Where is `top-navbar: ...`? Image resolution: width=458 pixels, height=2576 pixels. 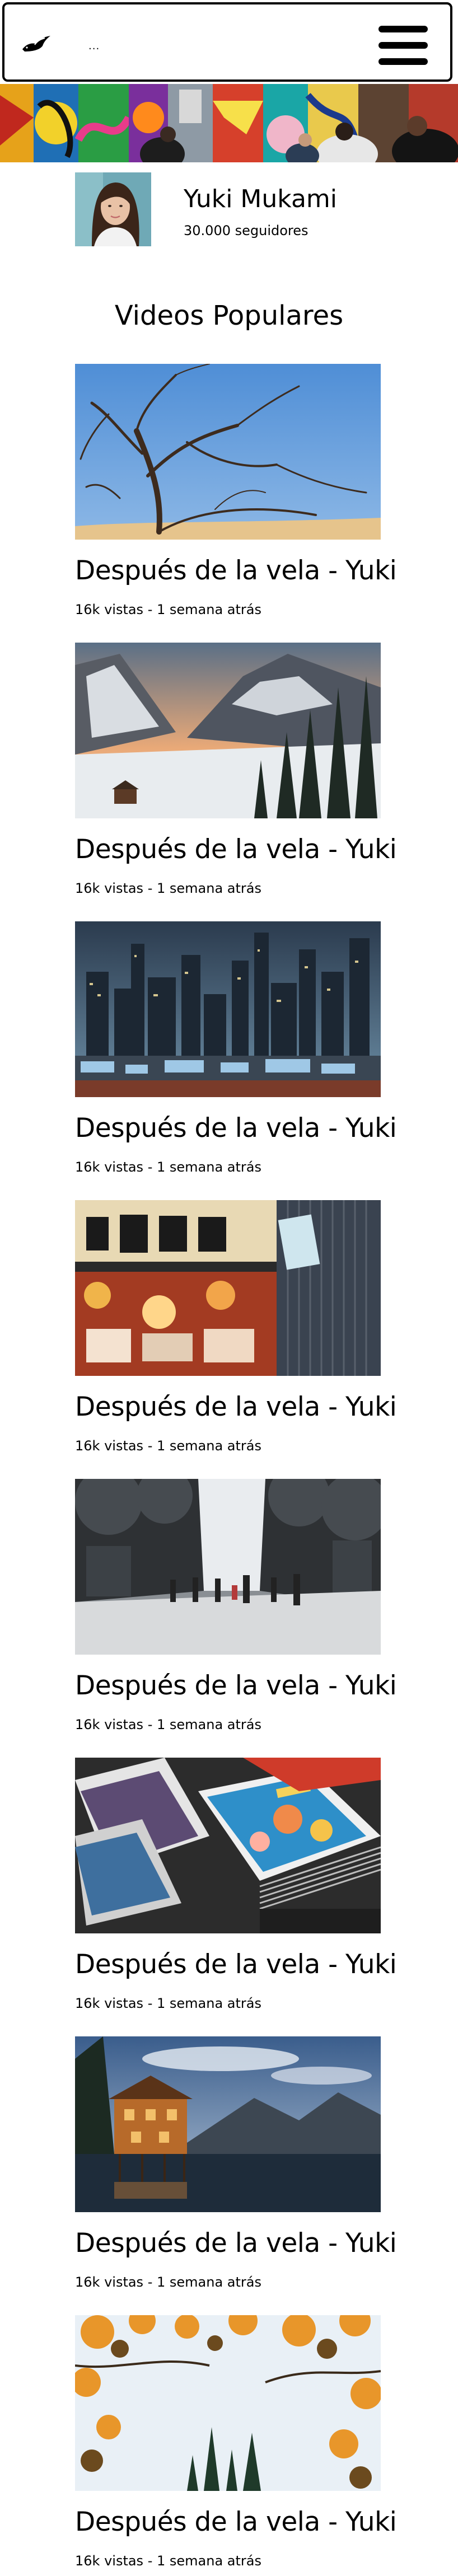
top-navbar: ... is located at coordinates (227, 42).